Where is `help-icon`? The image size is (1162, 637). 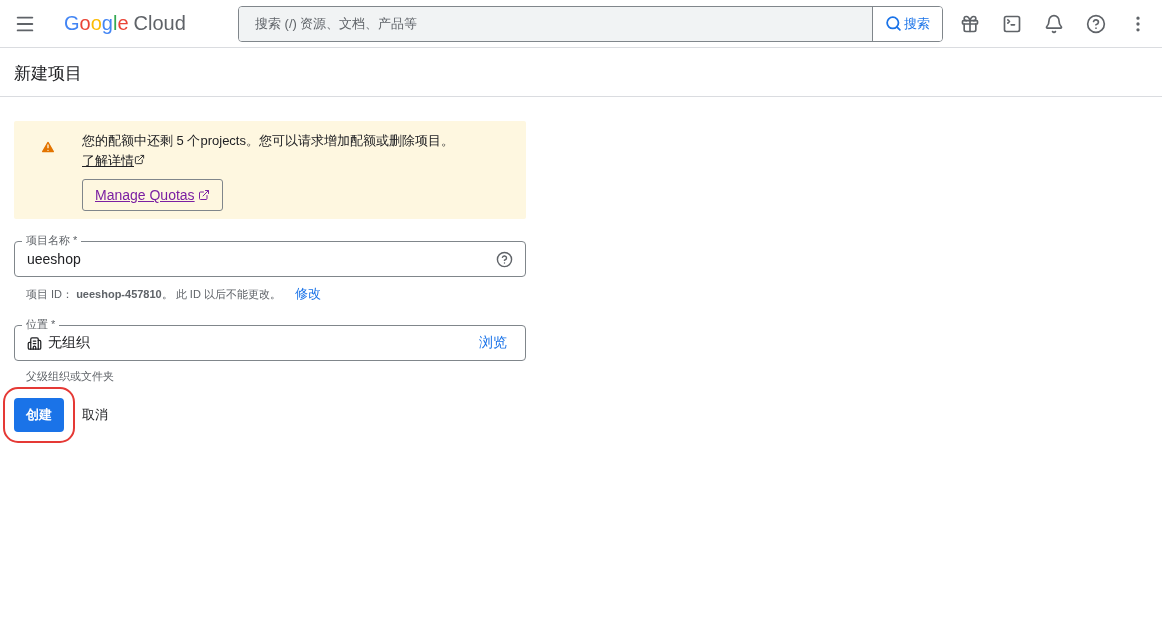 help-icon is located at coordinates (504, 259).